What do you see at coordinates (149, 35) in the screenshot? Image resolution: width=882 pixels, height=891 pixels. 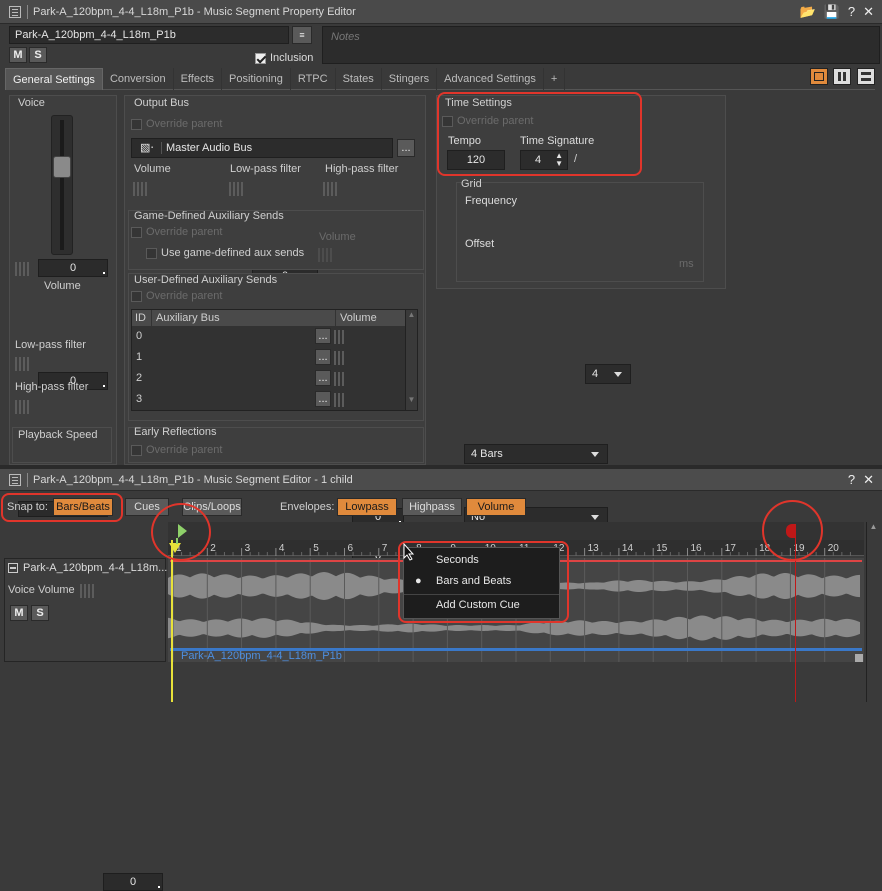 I see `name-field: Park-A_120bpm_4-4_L18m_P1b` at bounding box center [149, 35].